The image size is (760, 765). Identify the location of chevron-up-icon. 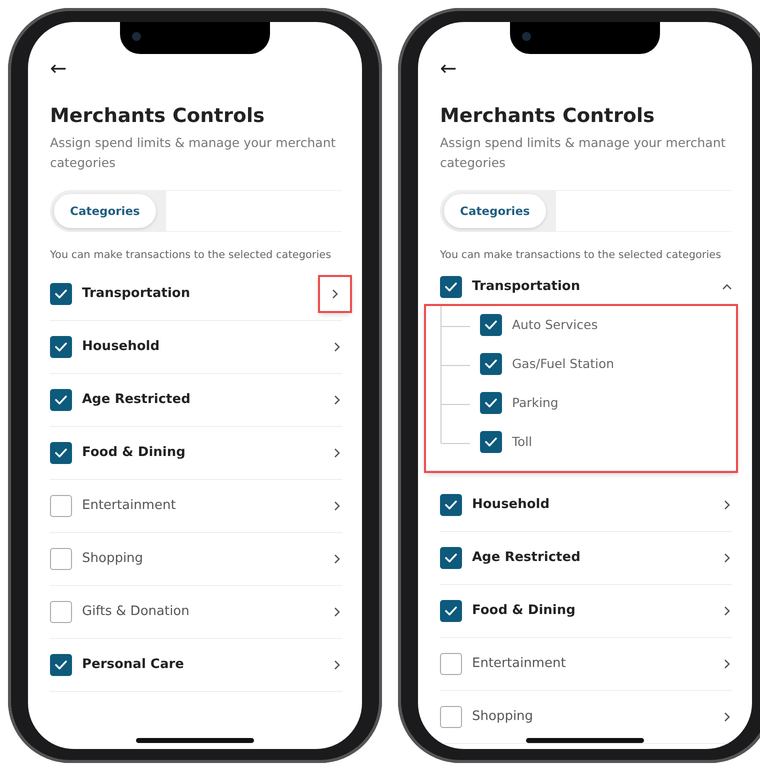
(727, 287).